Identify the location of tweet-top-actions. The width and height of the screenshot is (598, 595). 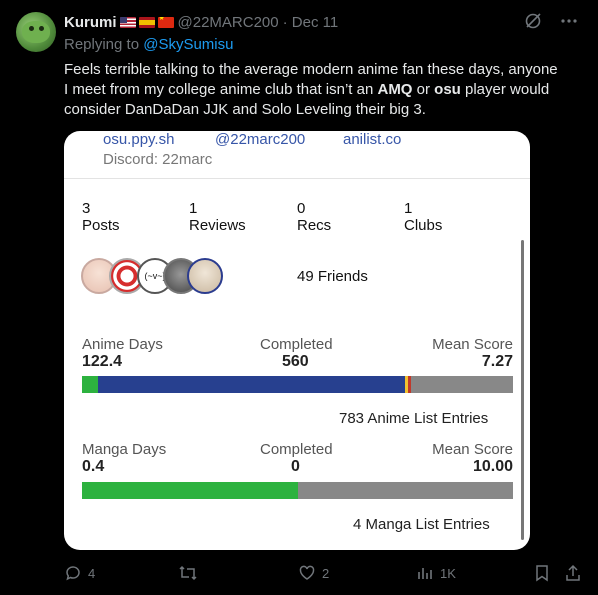
(551, 21).